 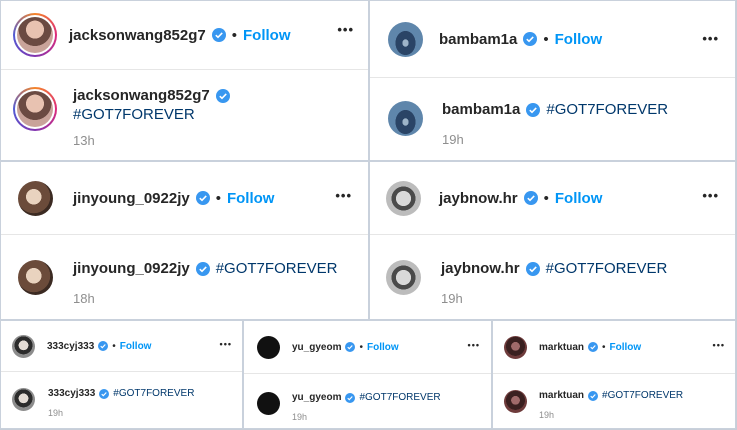 What do you see at coordinates (84, 298) in the screenshot?
I see `post-timestamp: 18h` at bounding box center [84, 298].